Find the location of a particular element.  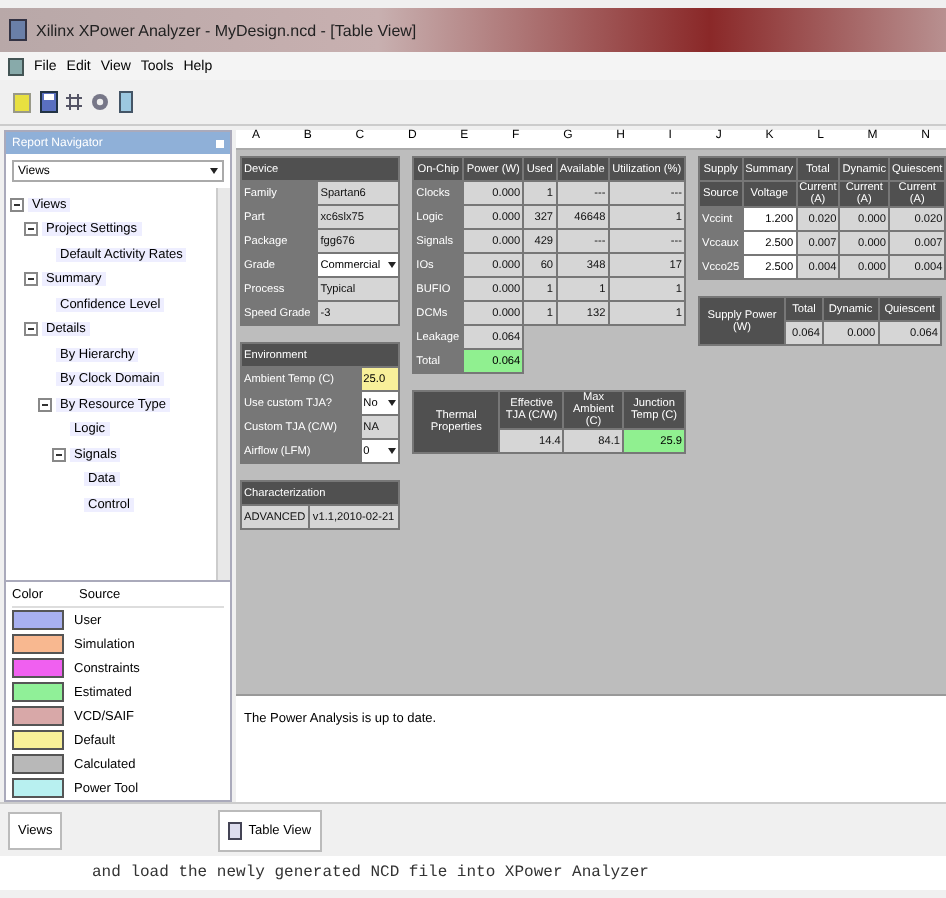

grid-icon is located at coordinates (74, 102).